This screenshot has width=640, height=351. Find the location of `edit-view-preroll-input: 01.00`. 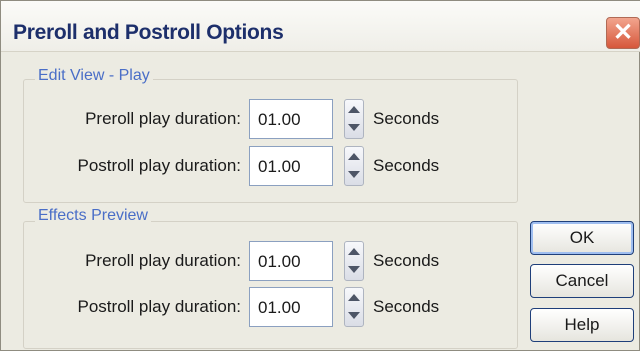

edit-view-preroll-input: 01.00 is located at coordinates (291, 119).